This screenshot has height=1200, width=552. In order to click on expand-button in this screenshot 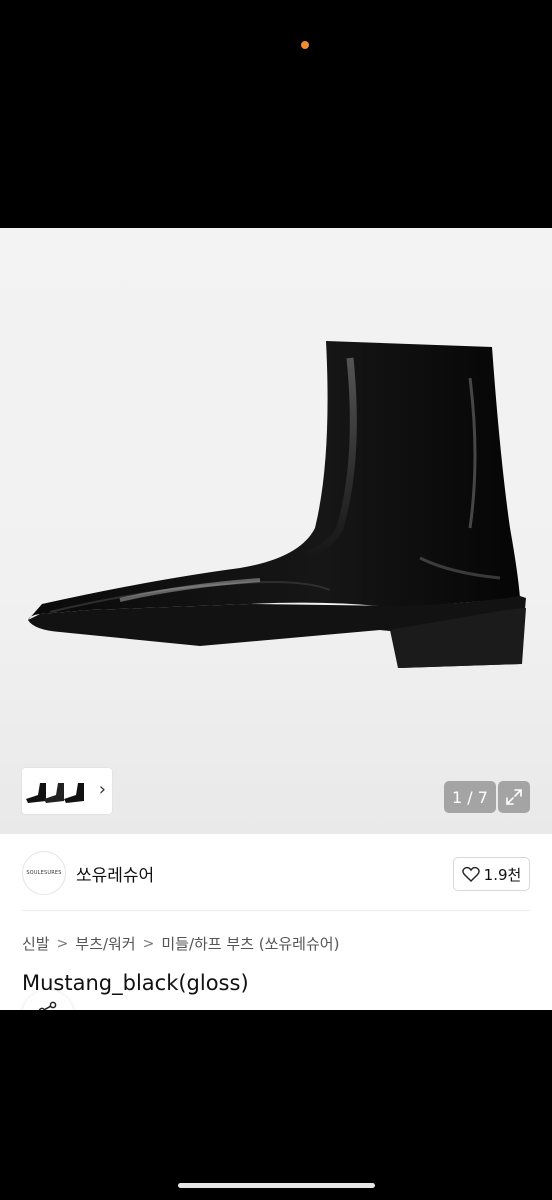, I will do `click(514, 797)`.